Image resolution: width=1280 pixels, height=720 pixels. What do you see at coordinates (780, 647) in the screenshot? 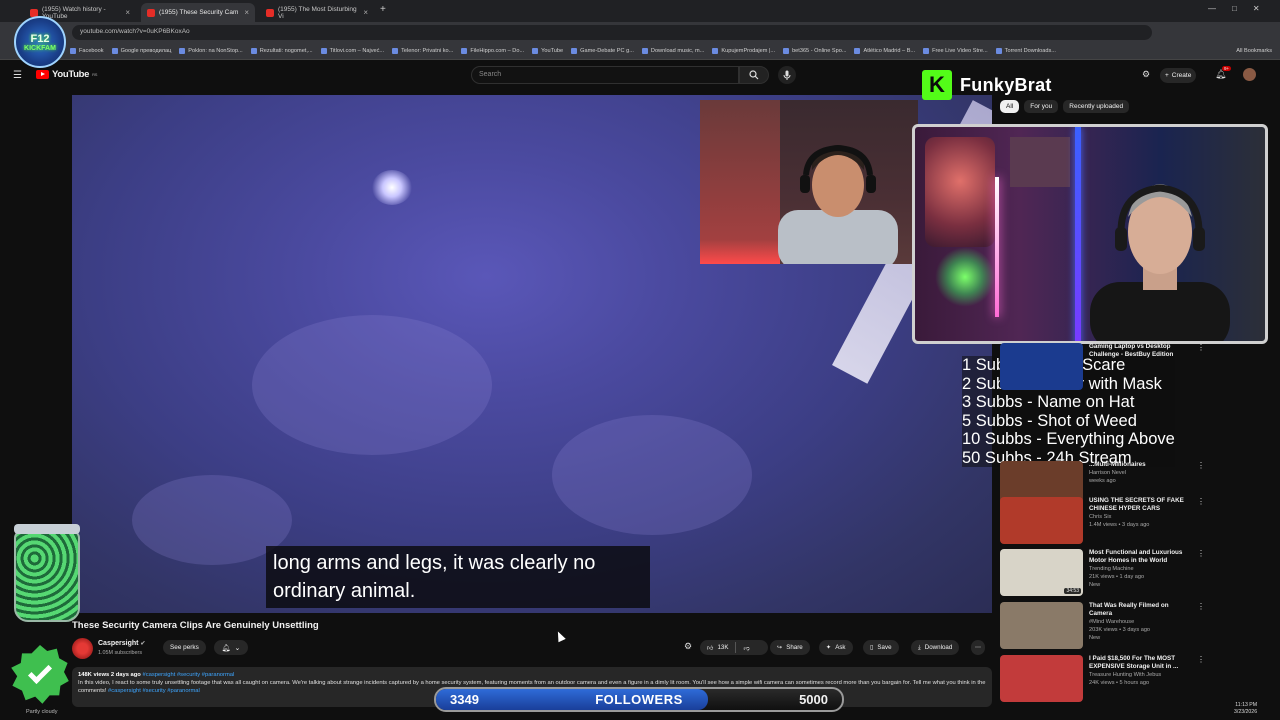
I see `share-icon: ↪` at bounding box center [780, 647].